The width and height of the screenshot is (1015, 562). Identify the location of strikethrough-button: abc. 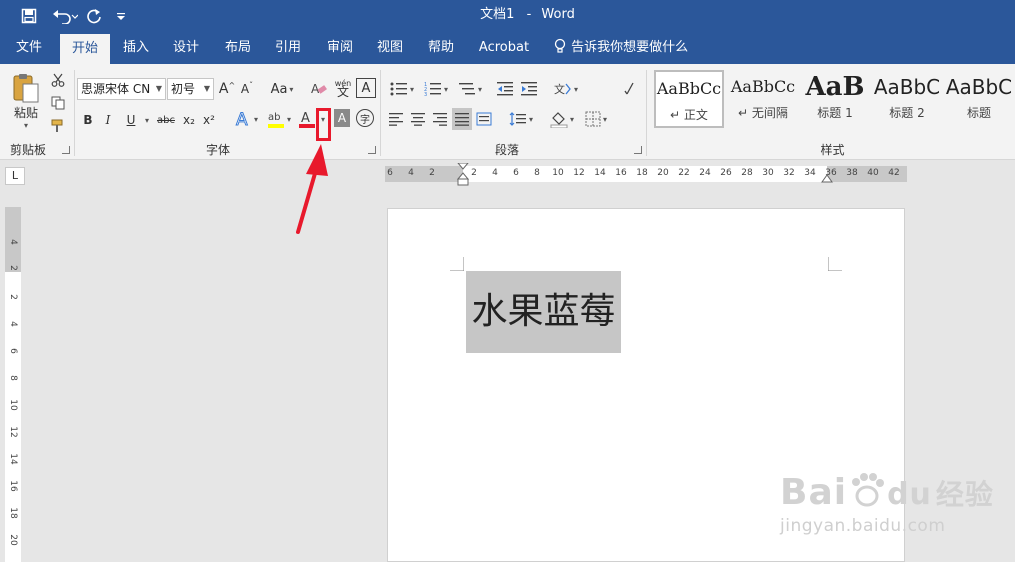
(166, 120).